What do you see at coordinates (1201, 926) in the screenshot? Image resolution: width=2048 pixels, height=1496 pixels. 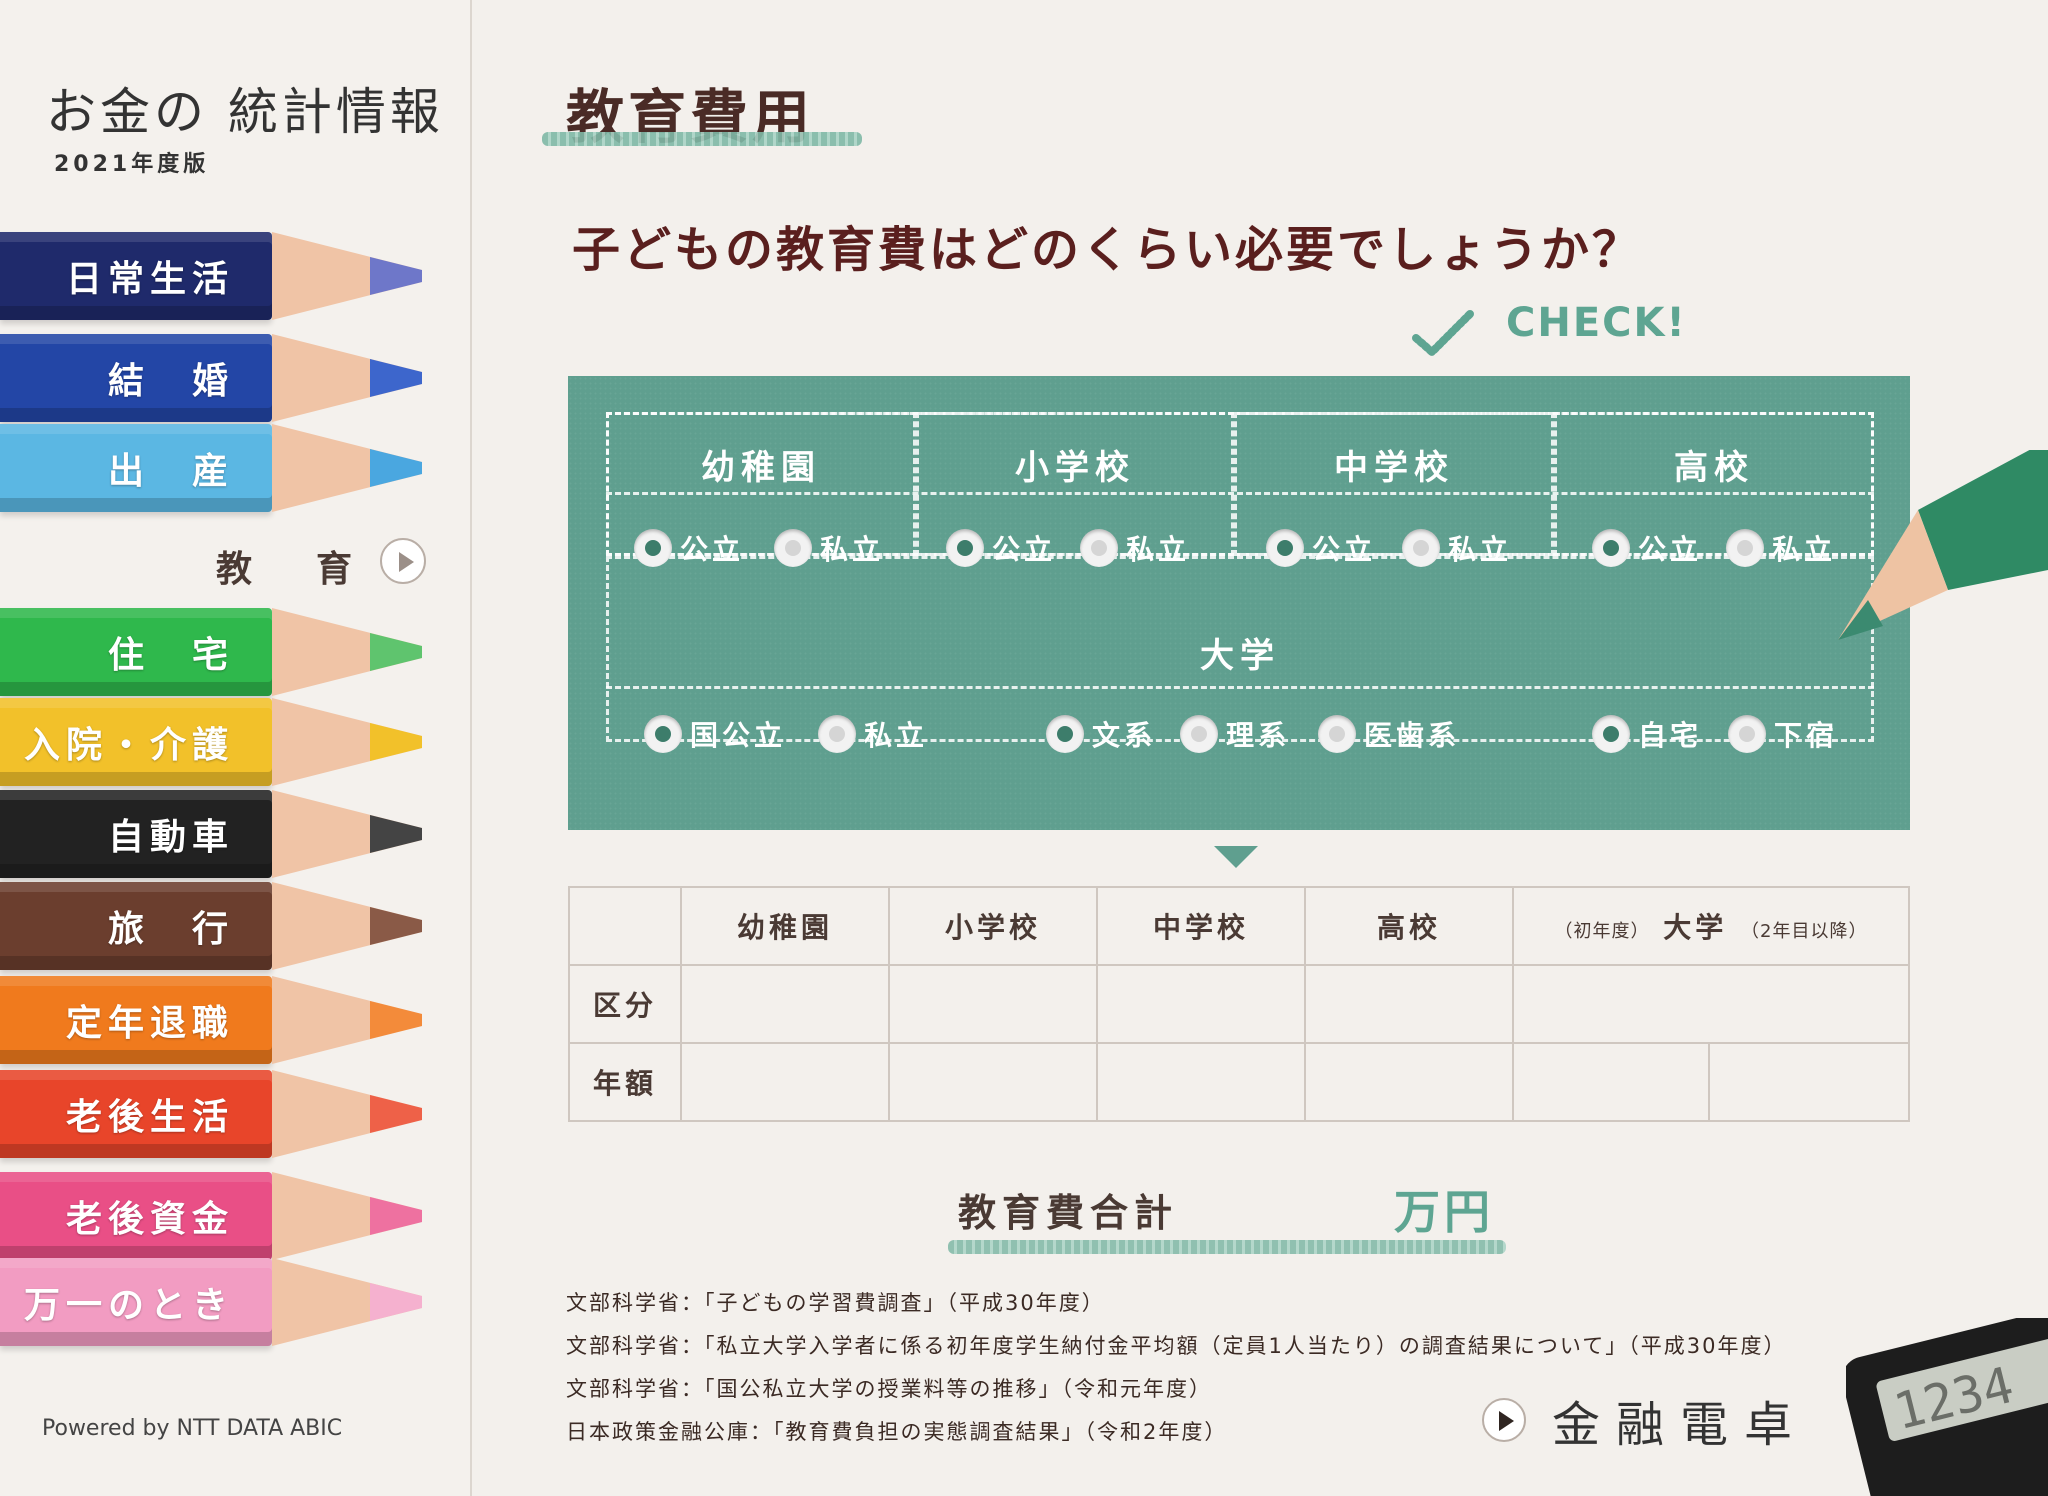 I see `table-header-junior-high: 中学校` at bounding box center [1201, 926].